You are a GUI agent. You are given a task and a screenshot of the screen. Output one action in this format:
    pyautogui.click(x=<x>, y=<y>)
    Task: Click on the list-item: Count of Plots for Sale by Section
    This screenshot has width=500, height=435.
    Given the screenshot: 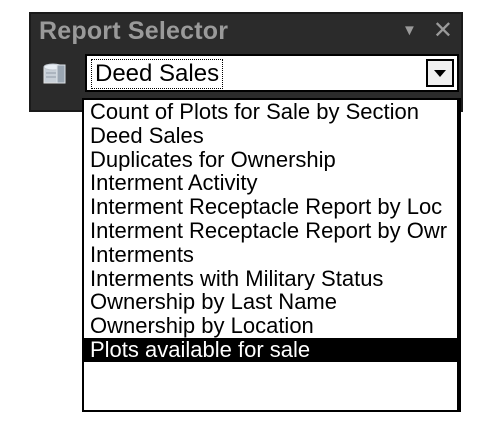 What is the action you would take?
    pyautogui.click(x=270, y=112)
    